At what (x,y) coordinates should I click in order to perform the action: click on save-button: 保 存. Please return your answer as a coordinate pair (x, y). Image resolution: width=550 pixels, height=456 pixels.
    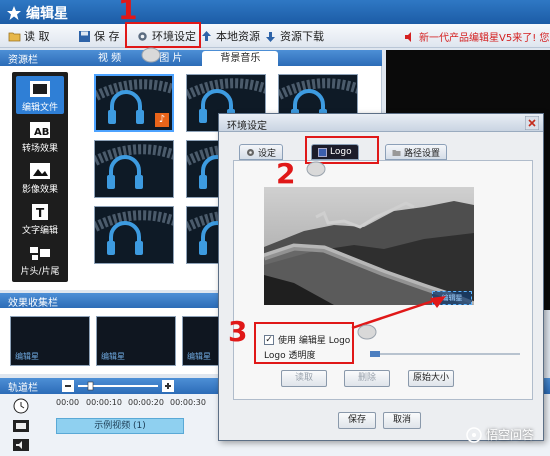
    Looking at the image, I should click on (99, 36).